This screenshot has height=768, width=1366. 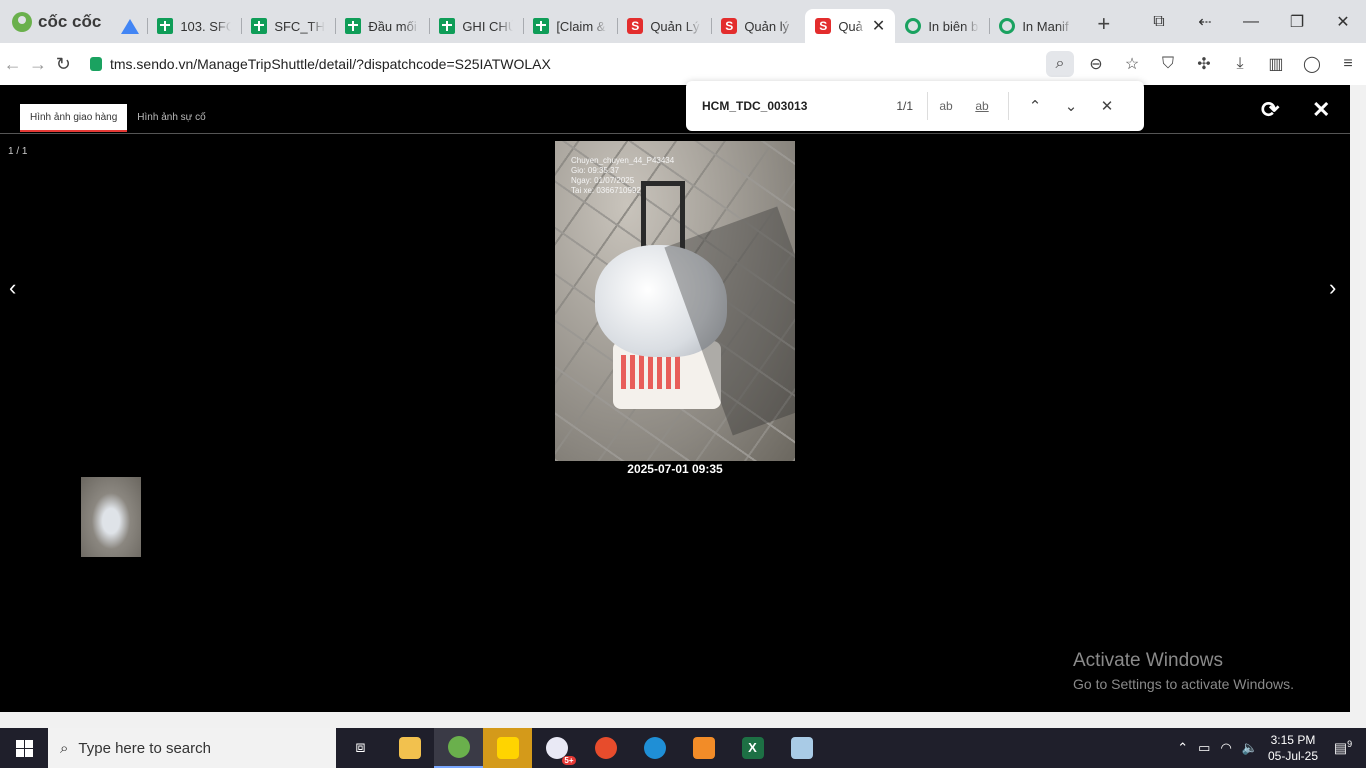 I want to click on find-input: HCM_TDC_003013, so click(x=781, y=106).